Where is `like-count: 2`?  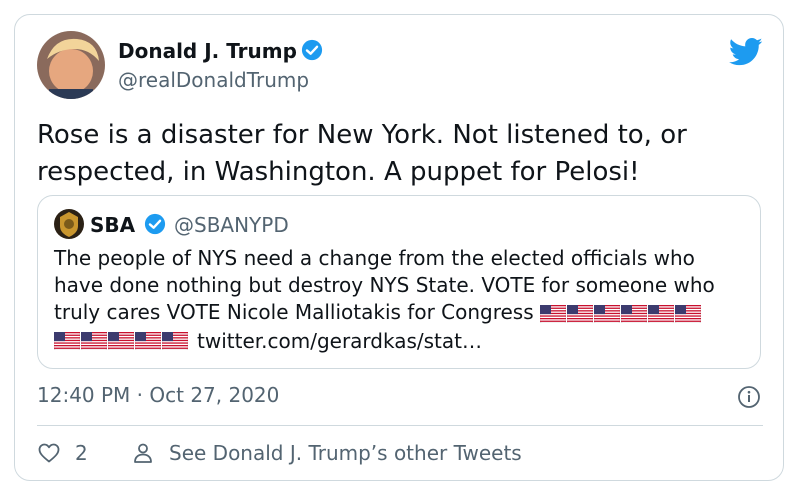
like-count: 2 is located at coordinates (81, 453).